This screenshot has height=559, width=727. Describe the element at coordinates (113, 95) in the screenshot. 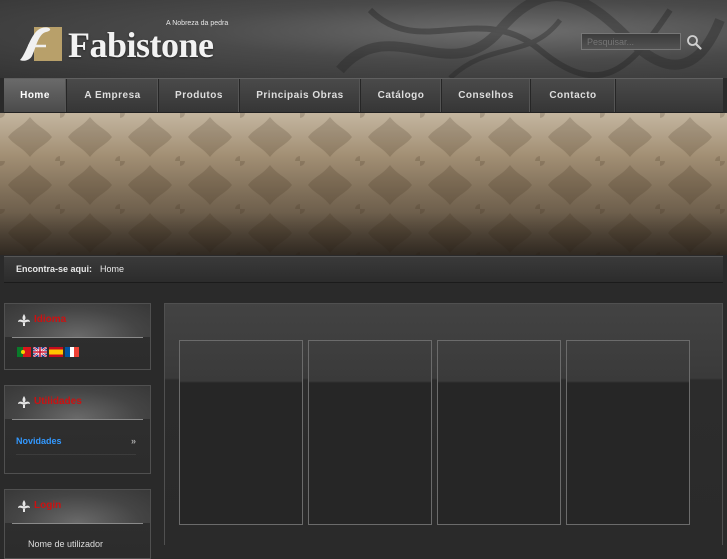

I see `nav-item-a-empresa: A Empresa` at that location.